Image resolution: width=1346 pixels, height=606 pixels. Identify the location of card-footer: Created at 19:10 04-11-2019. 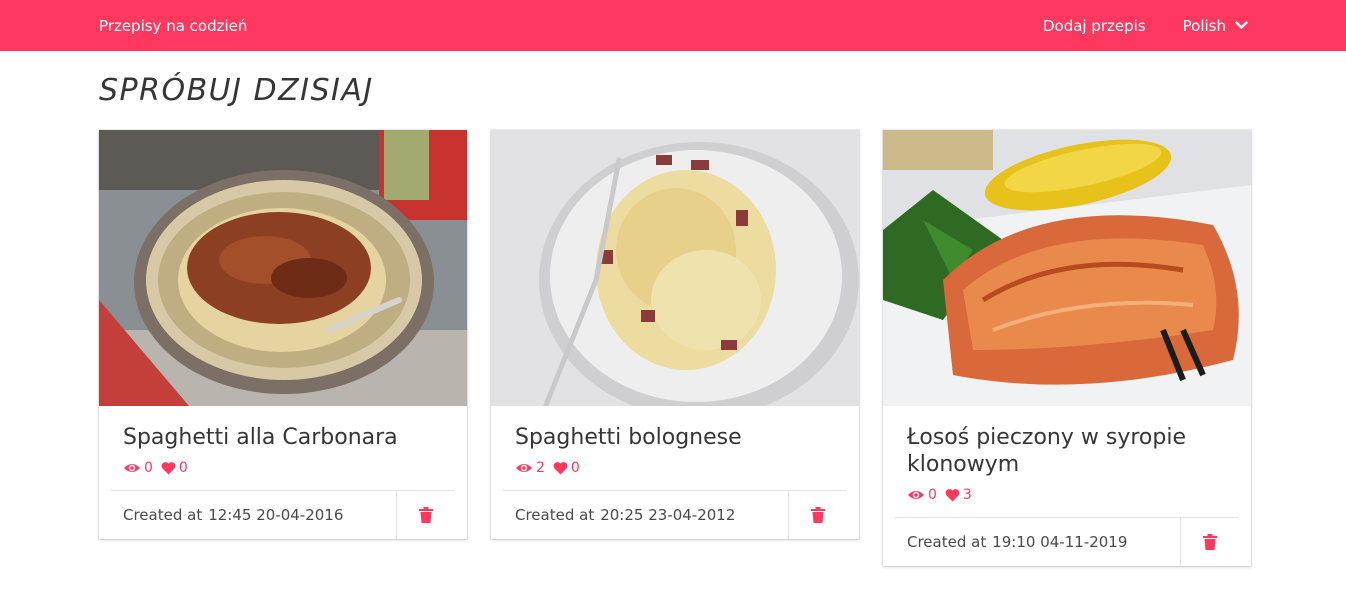
(1067, 541).